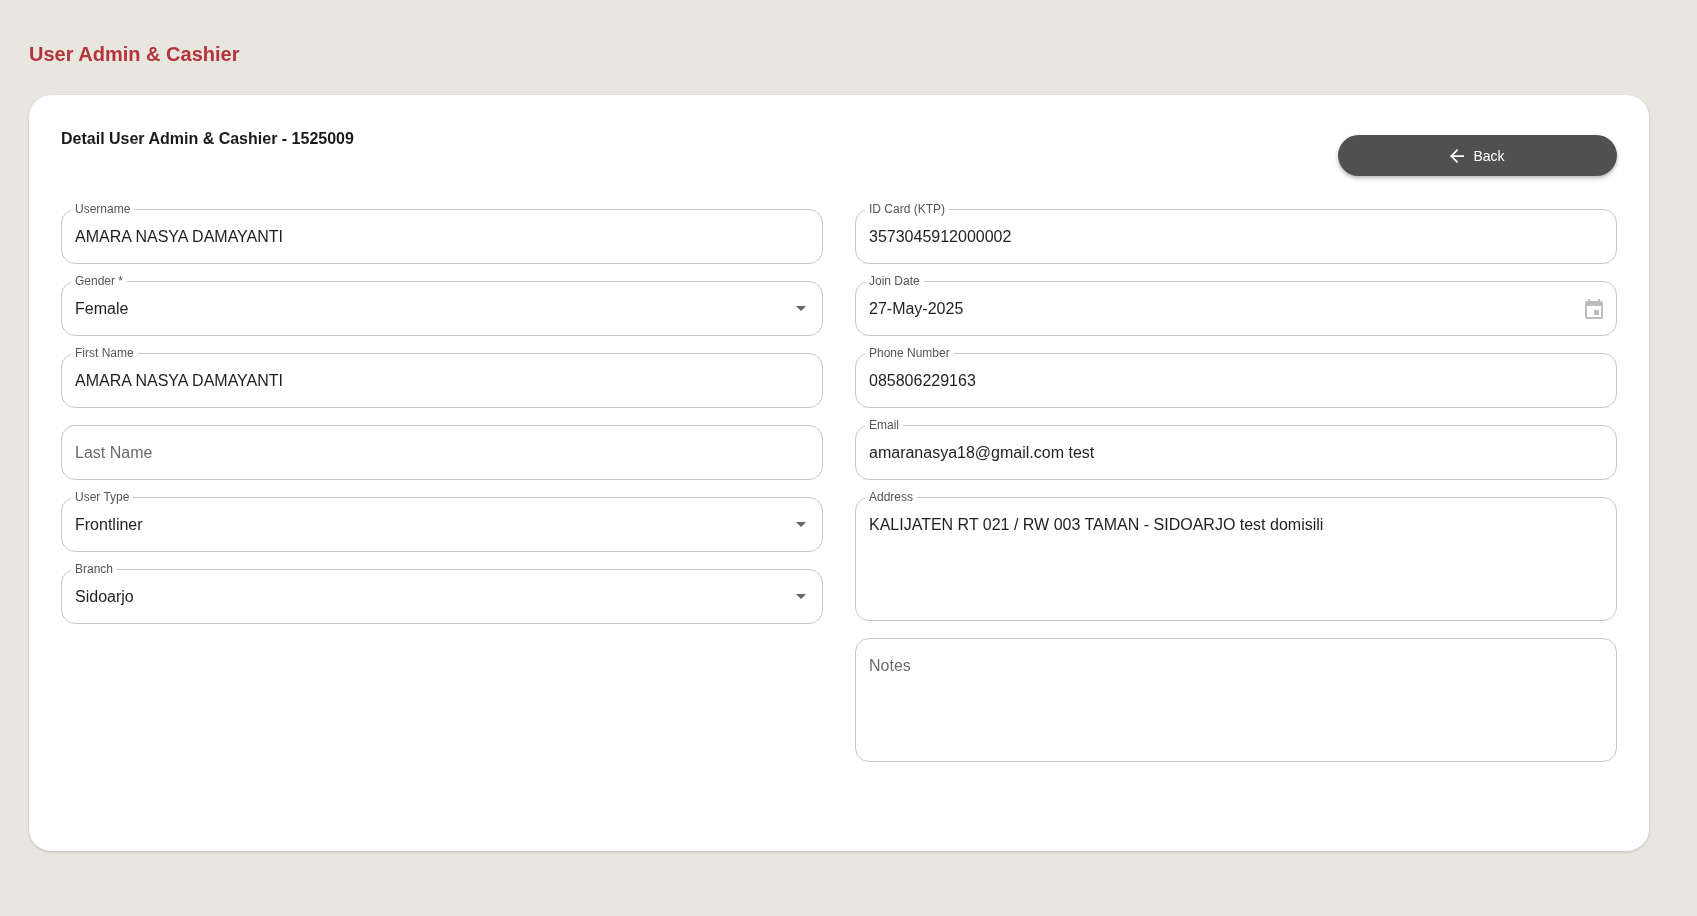 This screenshot has height=916, width=1697. I want to click on calendar-icon, so click(1594, 309).